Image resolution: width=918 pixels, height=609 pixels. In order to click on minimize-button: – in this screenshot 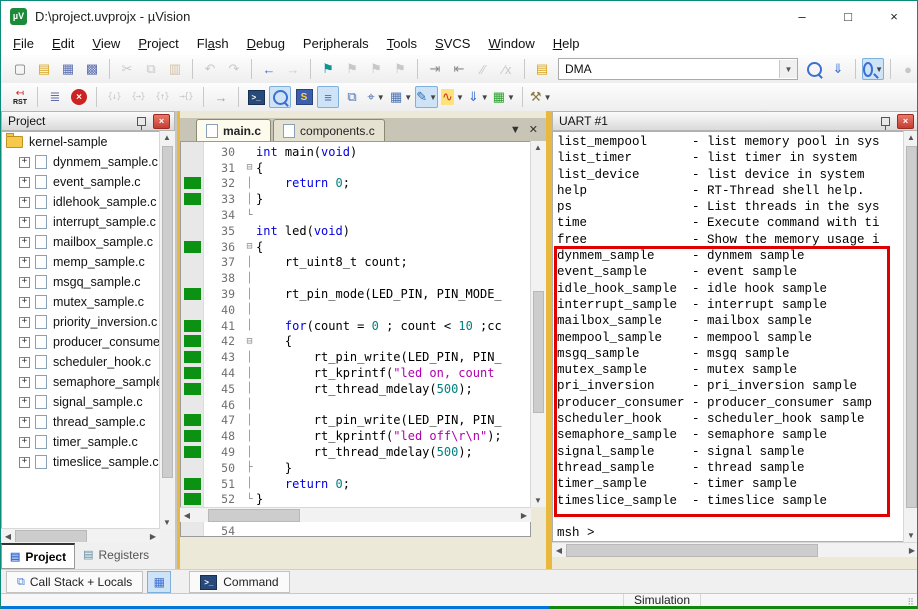, I will do `click(802, 16)`.